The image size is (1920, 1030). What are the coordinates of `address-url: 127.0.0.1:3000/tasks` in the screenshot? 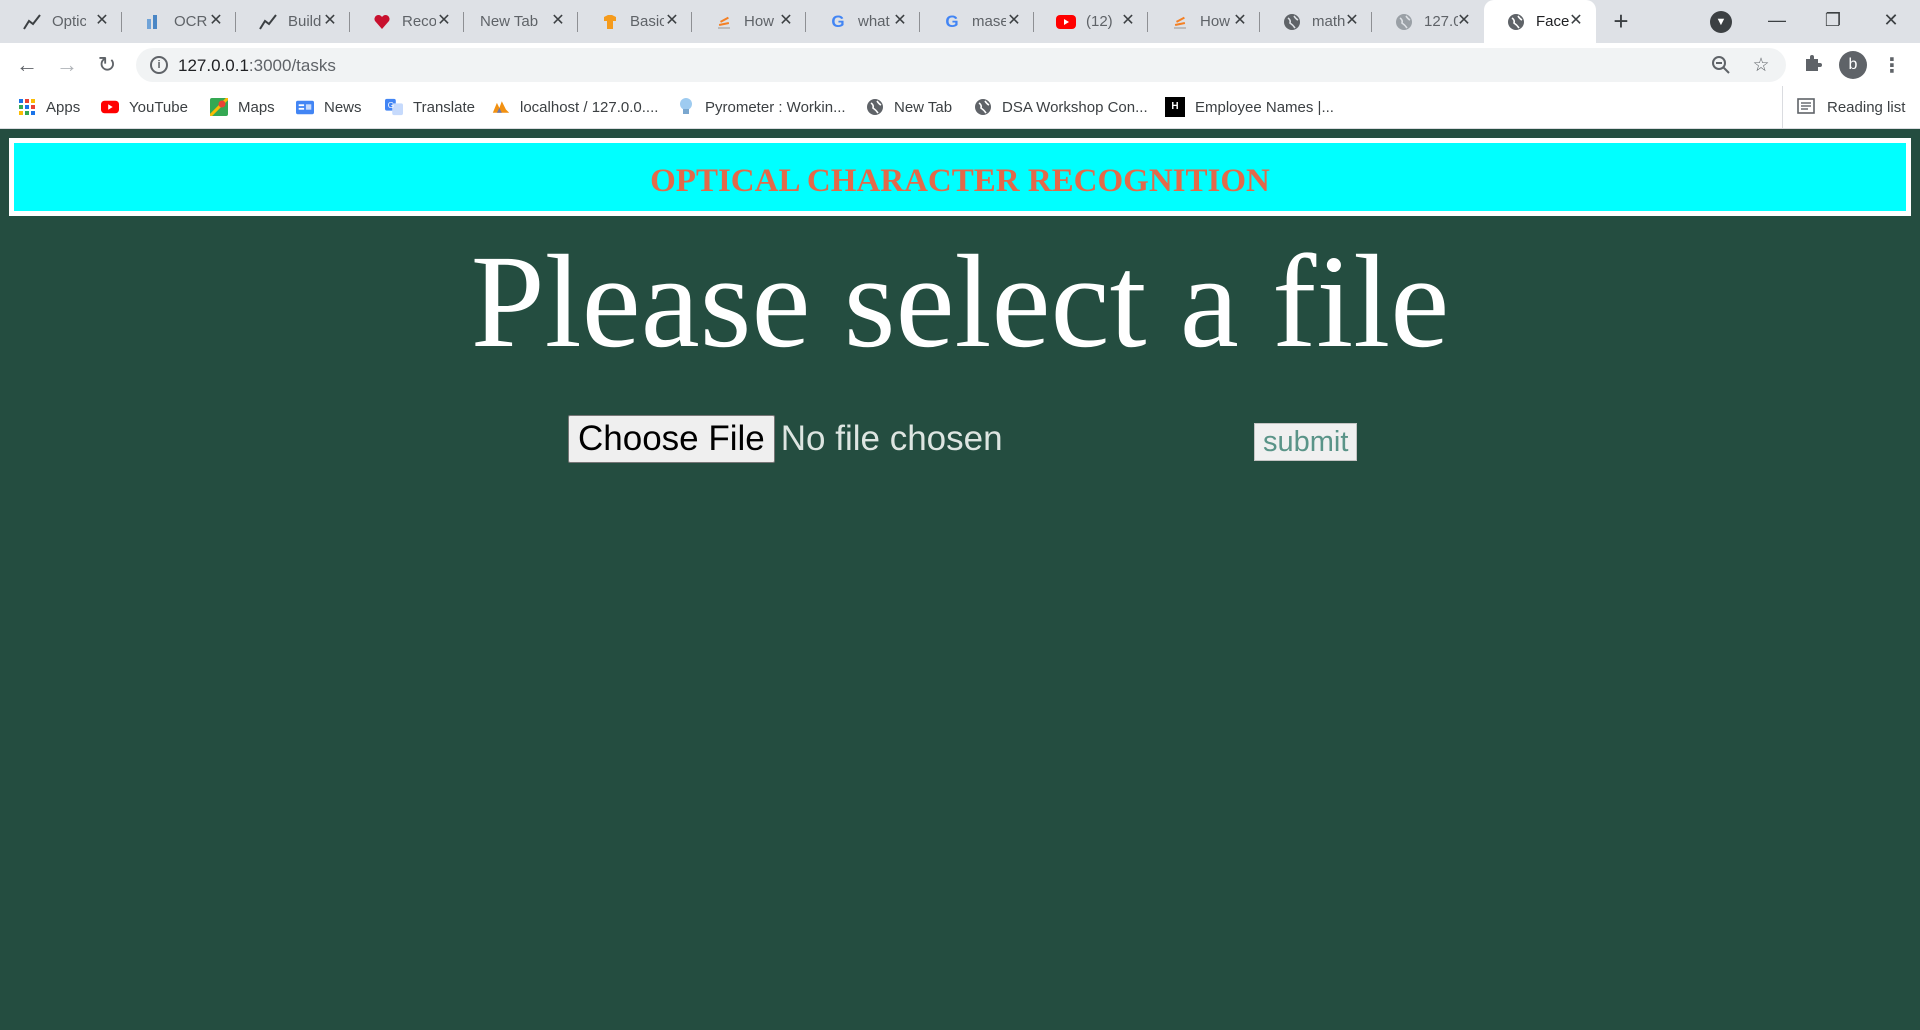 It's located at (257, 66).